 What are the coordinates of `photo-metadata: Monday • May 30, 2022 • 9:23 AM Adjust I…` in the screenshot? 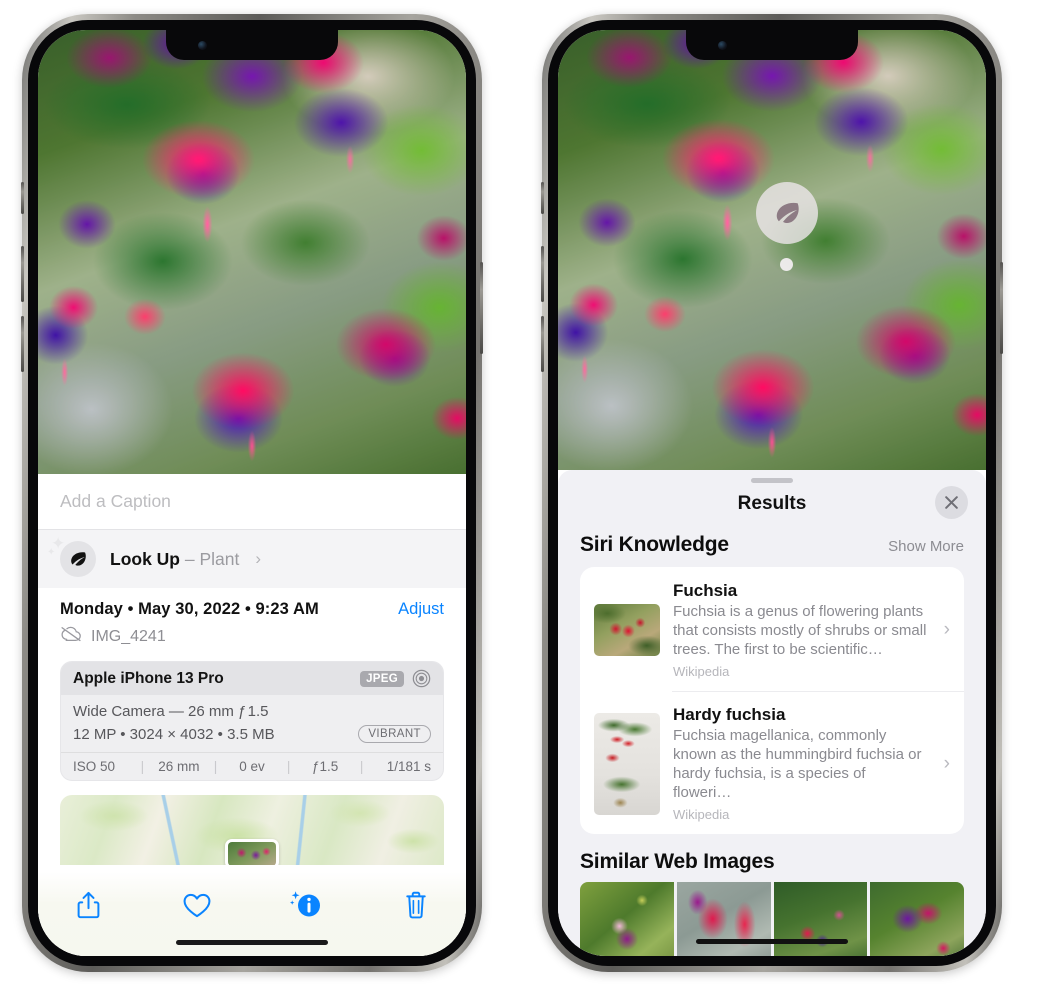 It's located at (252, 617).